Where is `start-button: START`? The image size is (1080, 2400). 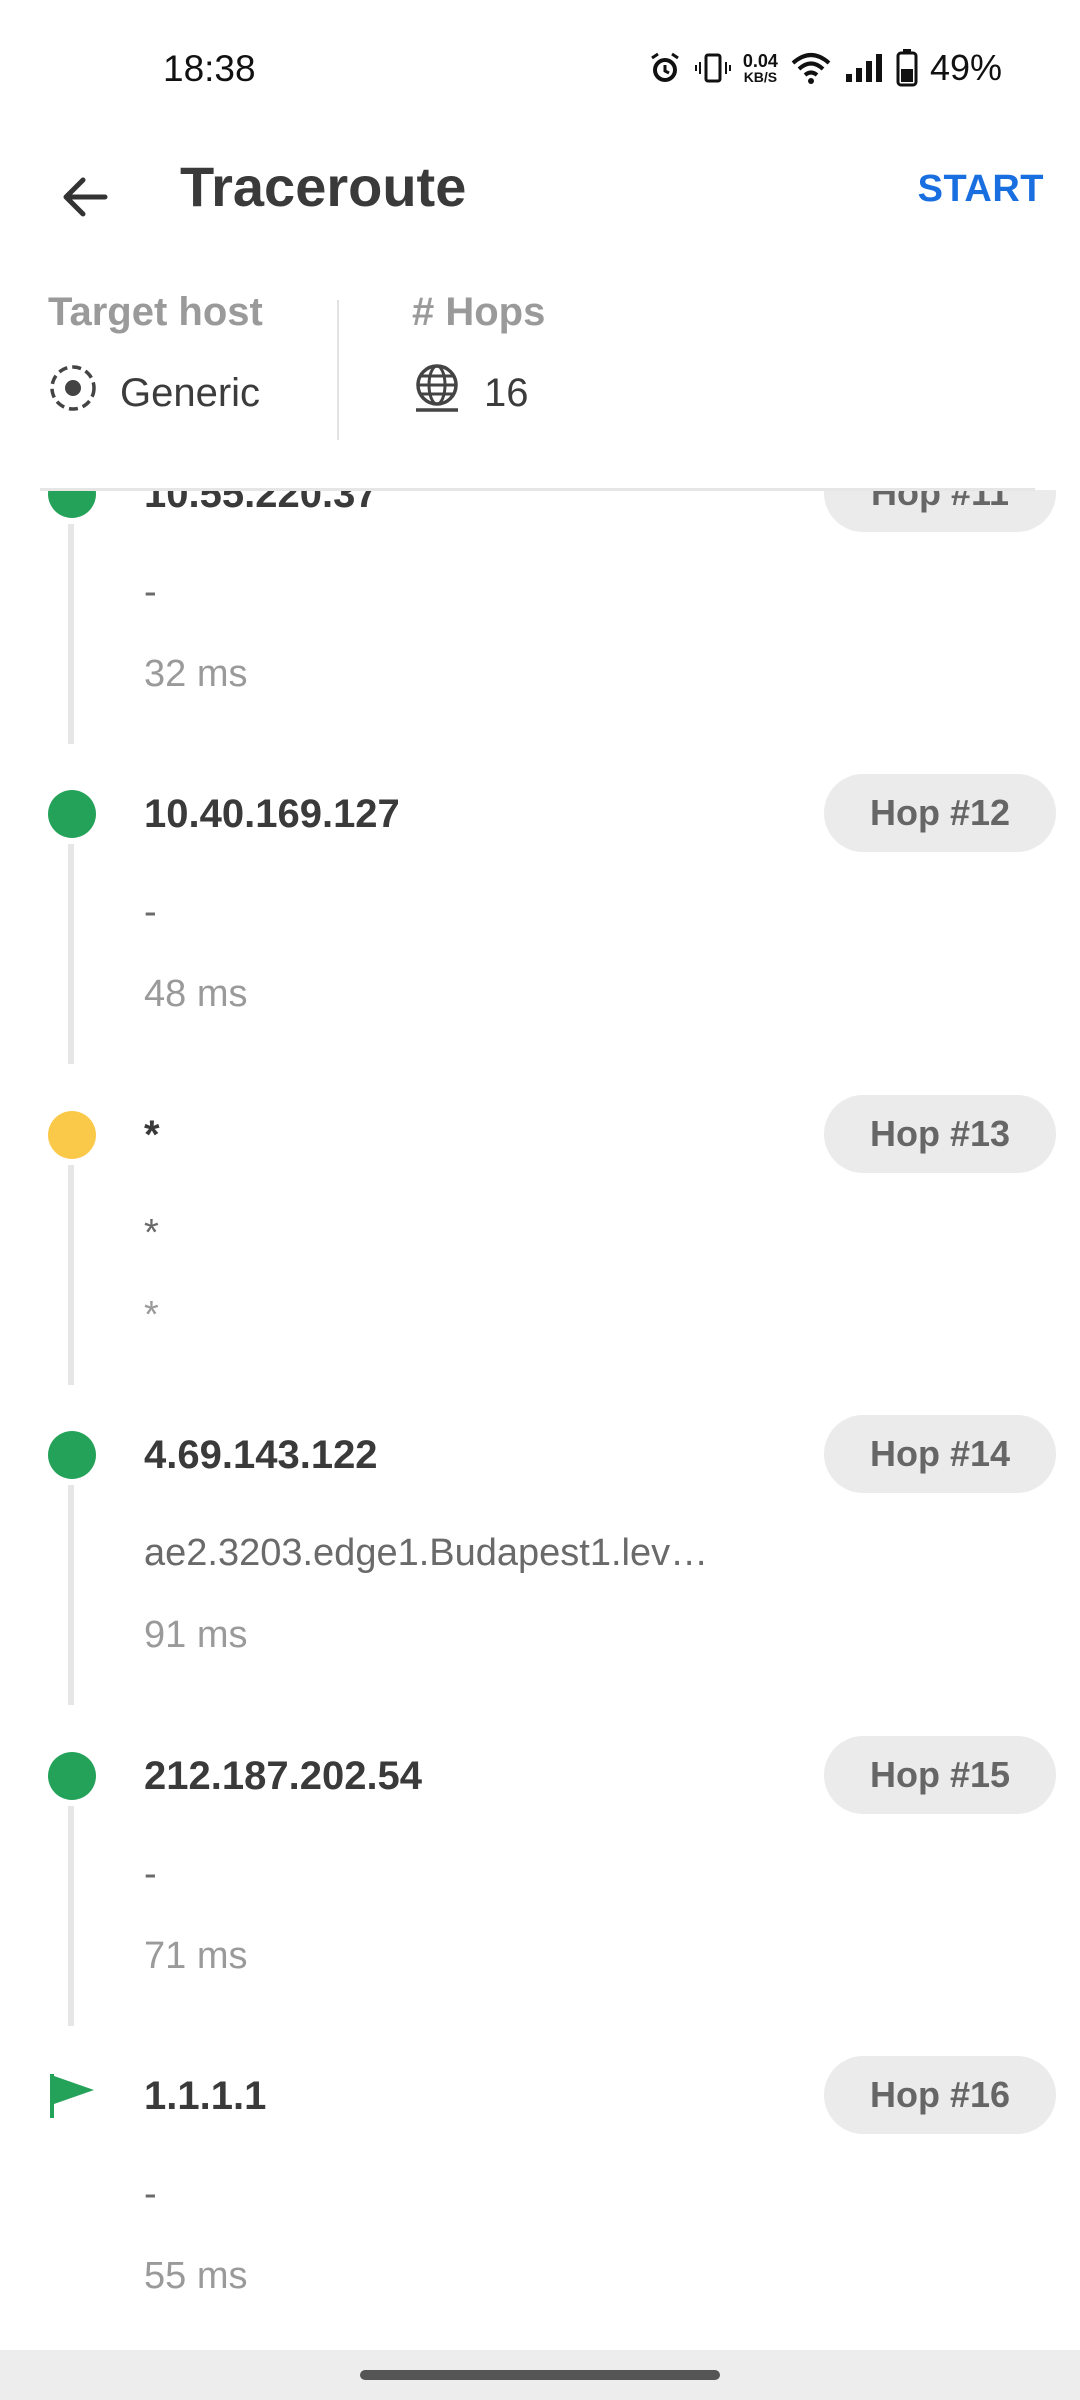 start-button: START is located at coordinates (981, 189).